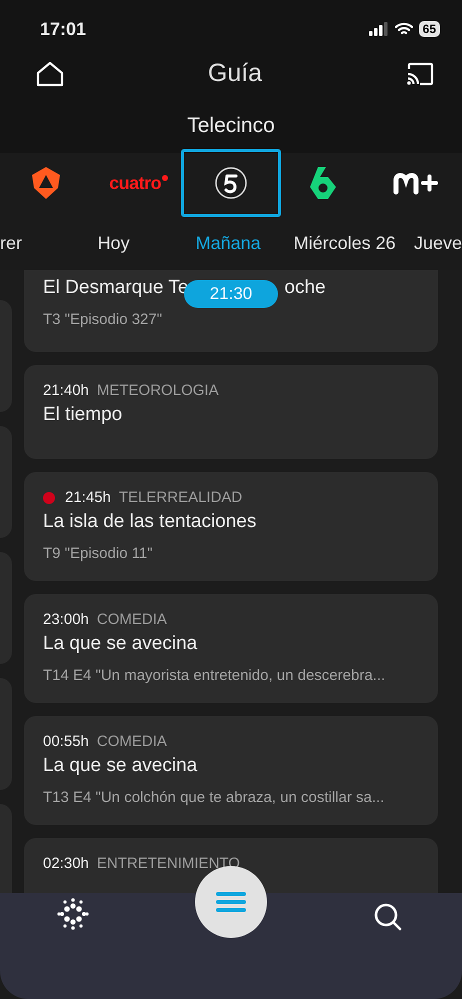  I want to click on page-title: Guía, so click(235, 74).